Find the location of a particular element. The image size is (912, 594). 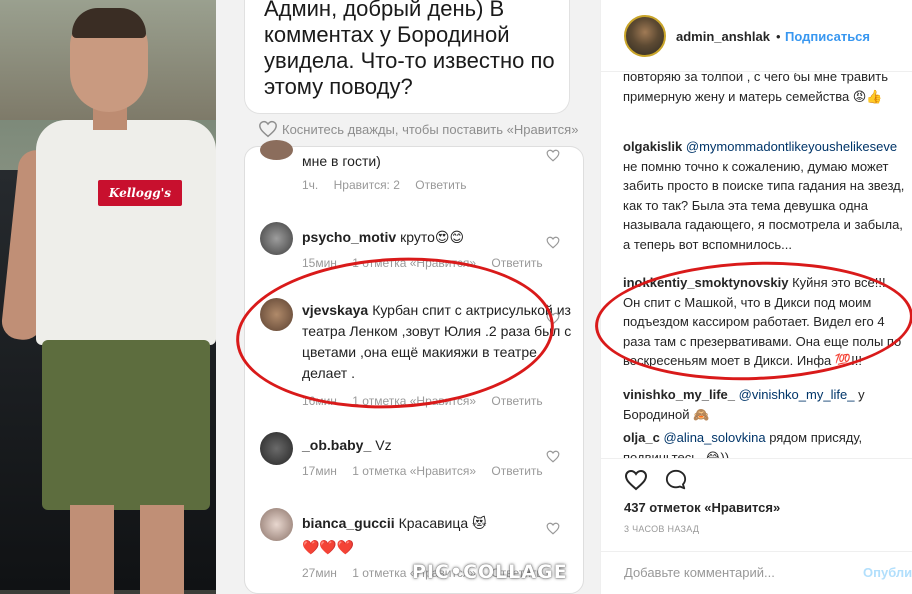

follow-button: Подписаться is located at coordinates (827, 36).